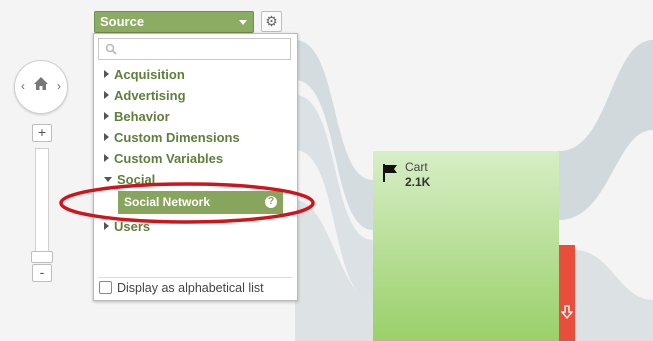 This screenshot has width=653, height=341. Describe the element at coordinates (567, 293) in the screenshot. I see `drop-off-bar` at that location.